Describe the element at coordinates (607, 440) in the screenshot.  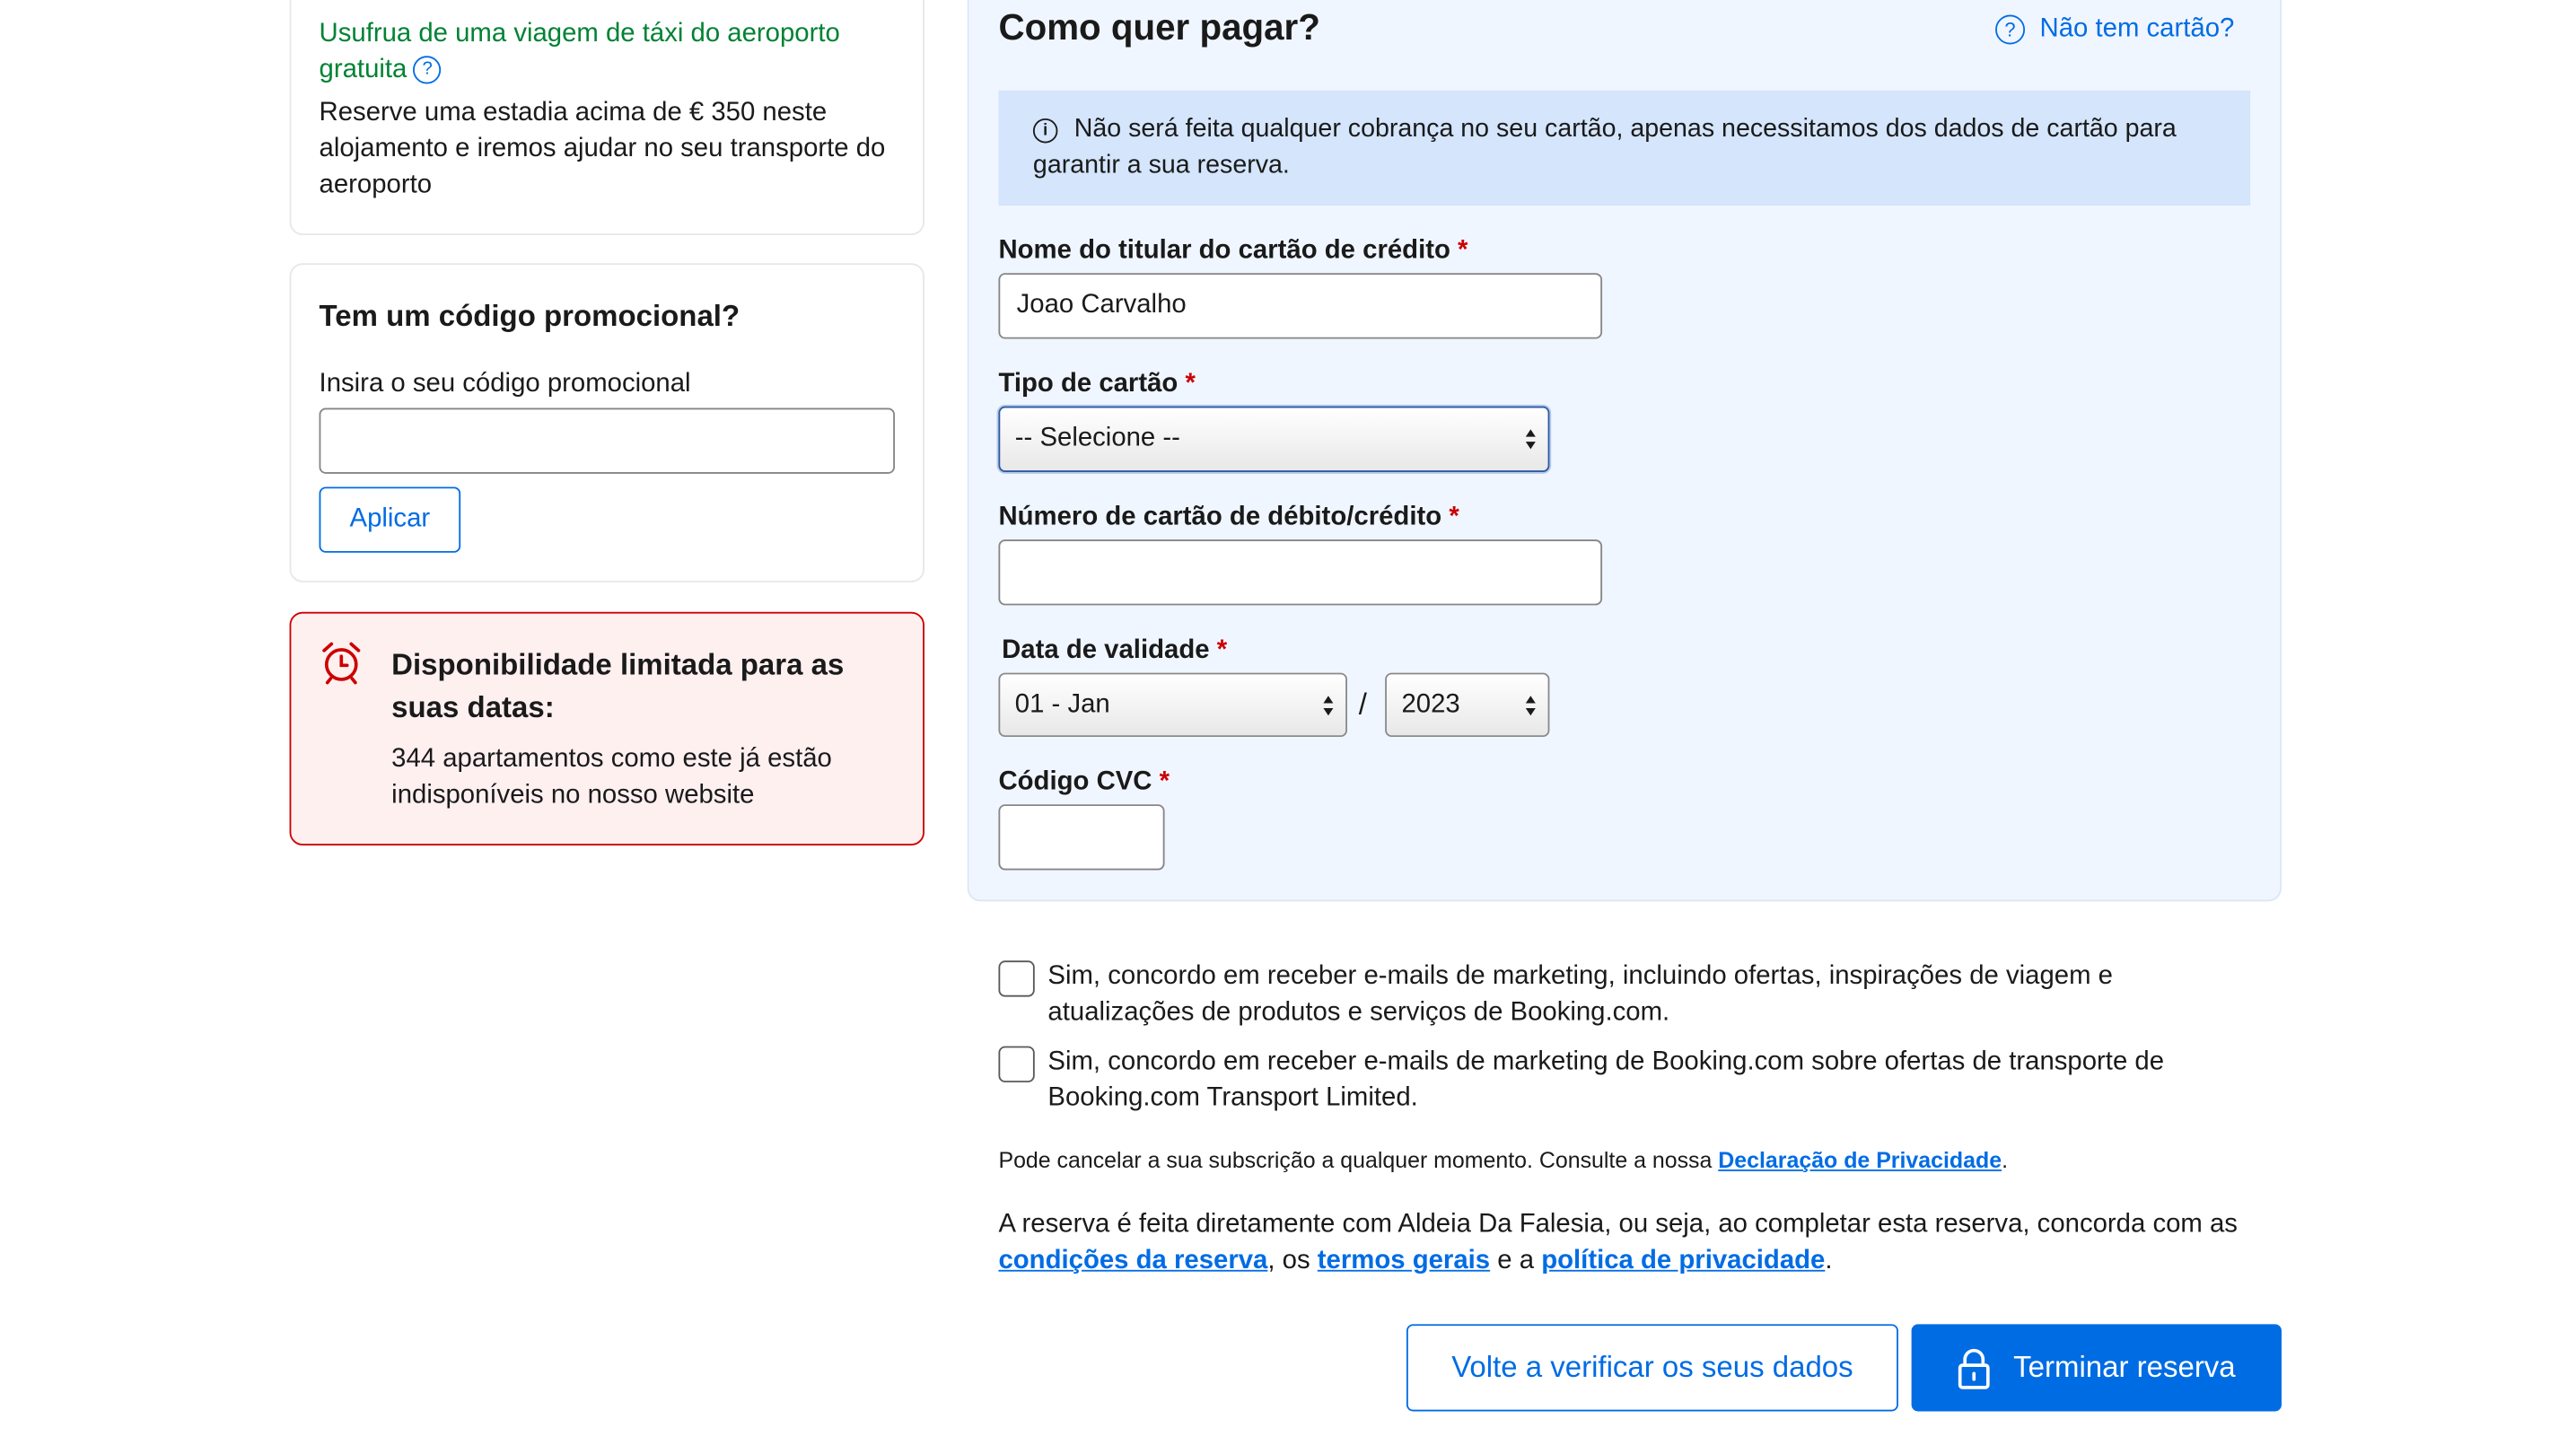
I see `promo-code-input` at that location.